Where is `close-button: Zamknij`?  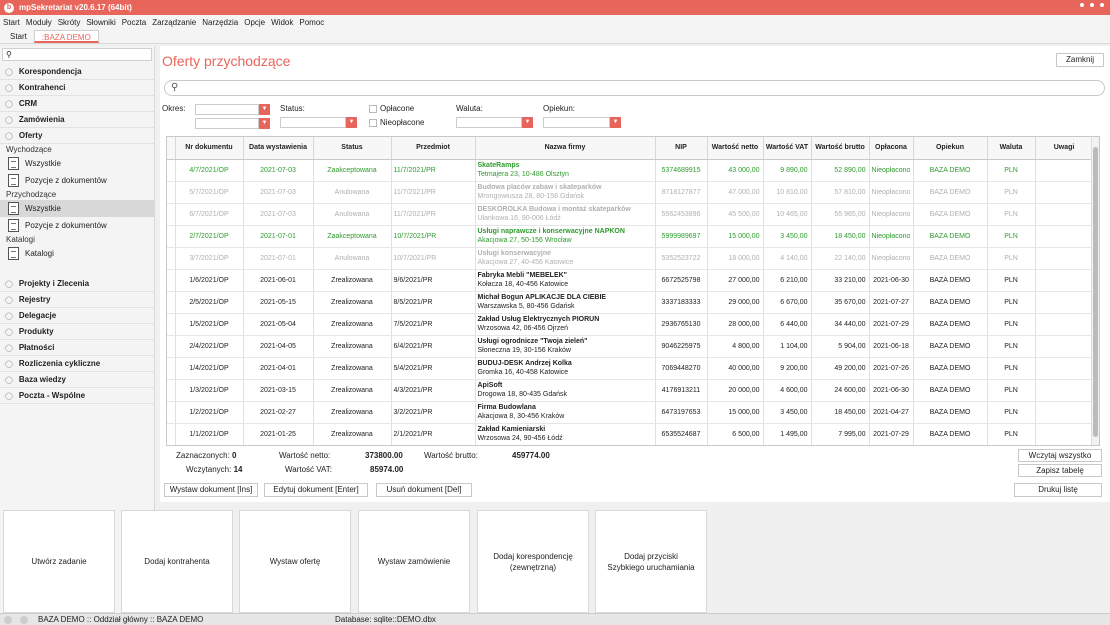
close-button: Zamknij is located at coordinates (1080, 60).